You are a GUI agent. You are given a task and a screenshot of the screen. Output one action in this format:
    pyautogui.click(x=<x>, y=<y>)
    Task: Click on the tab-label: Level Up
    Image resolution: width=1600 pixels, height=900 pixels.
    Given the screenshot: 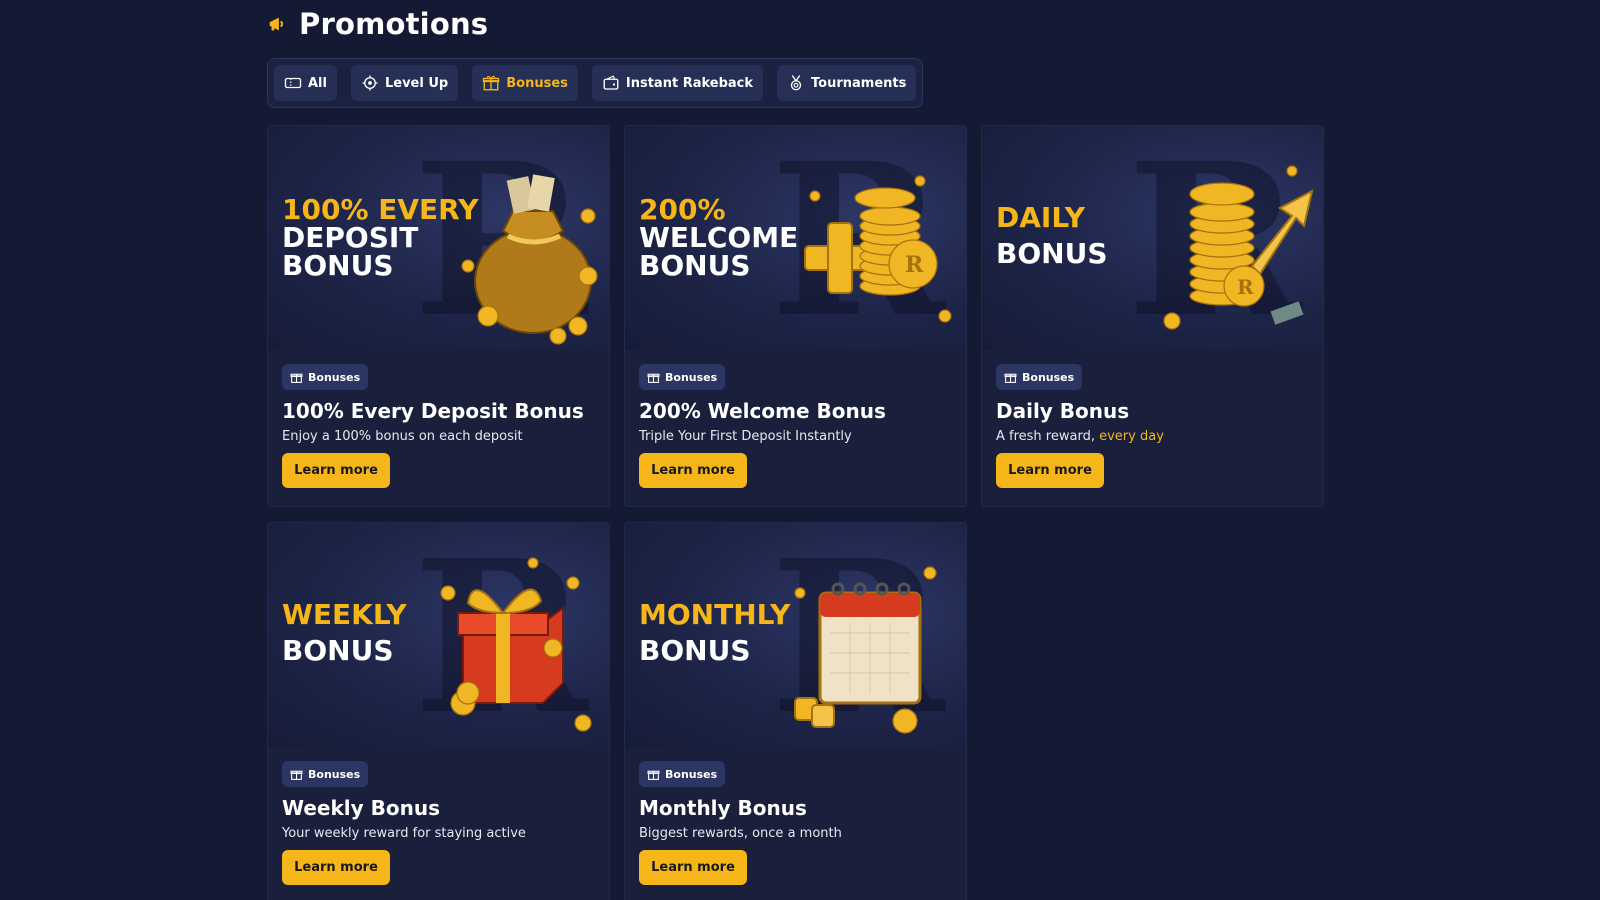 What is the action you would take?
    pyautogui.click(x=416, y=83)
    